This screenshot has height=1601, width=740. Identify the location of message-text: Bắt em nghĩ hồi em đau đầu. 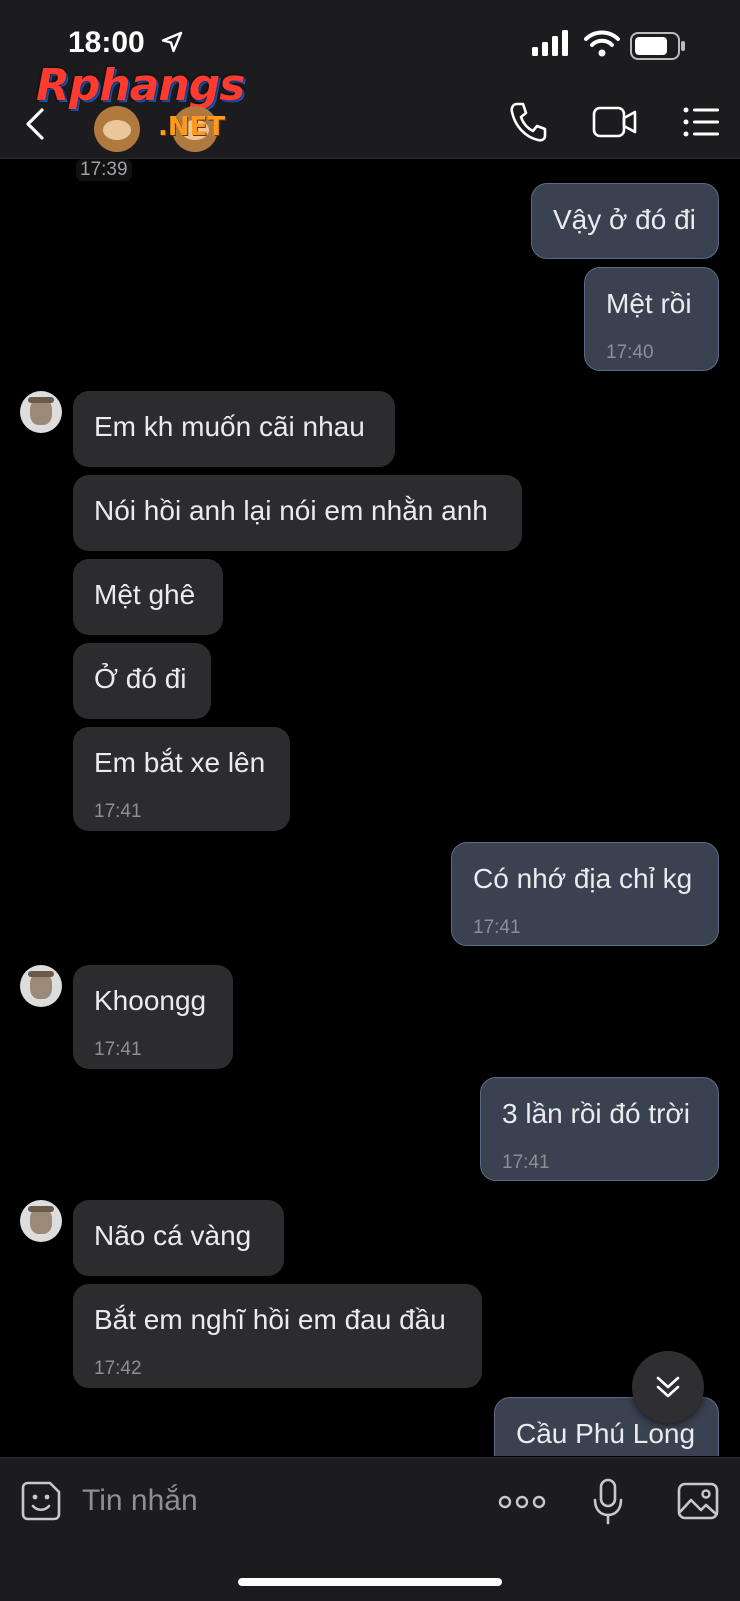
(270, 1319).